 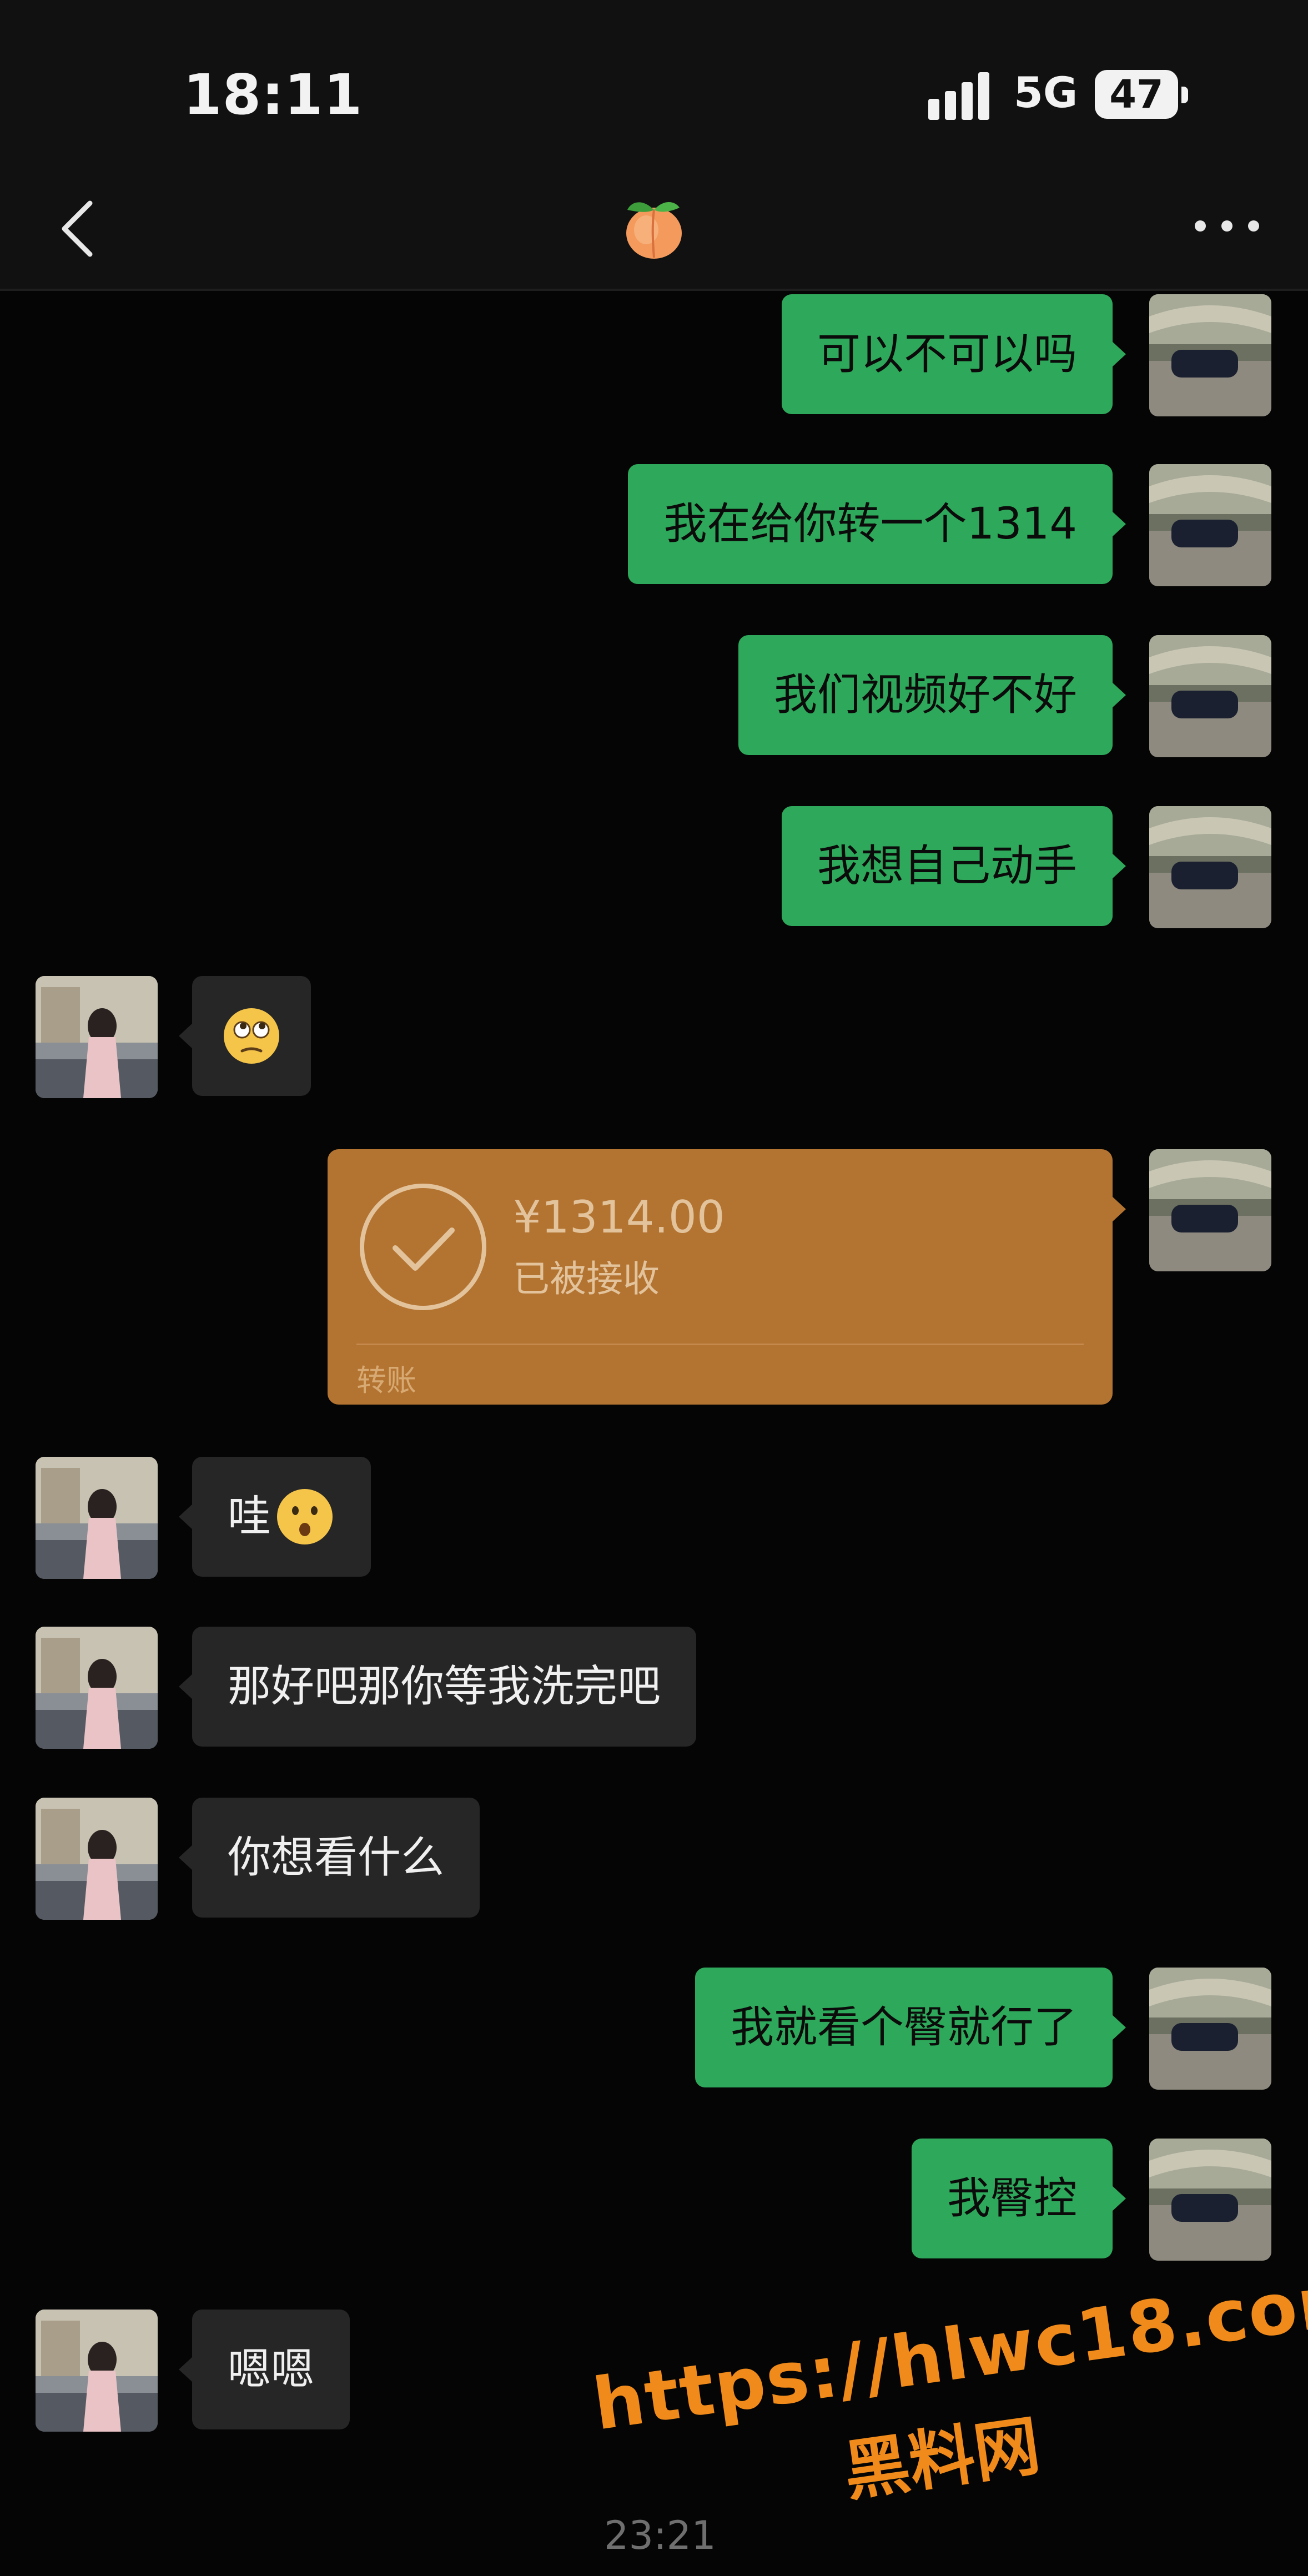 I want to click on cellular-signal-icon, so click(x=961, y=96).